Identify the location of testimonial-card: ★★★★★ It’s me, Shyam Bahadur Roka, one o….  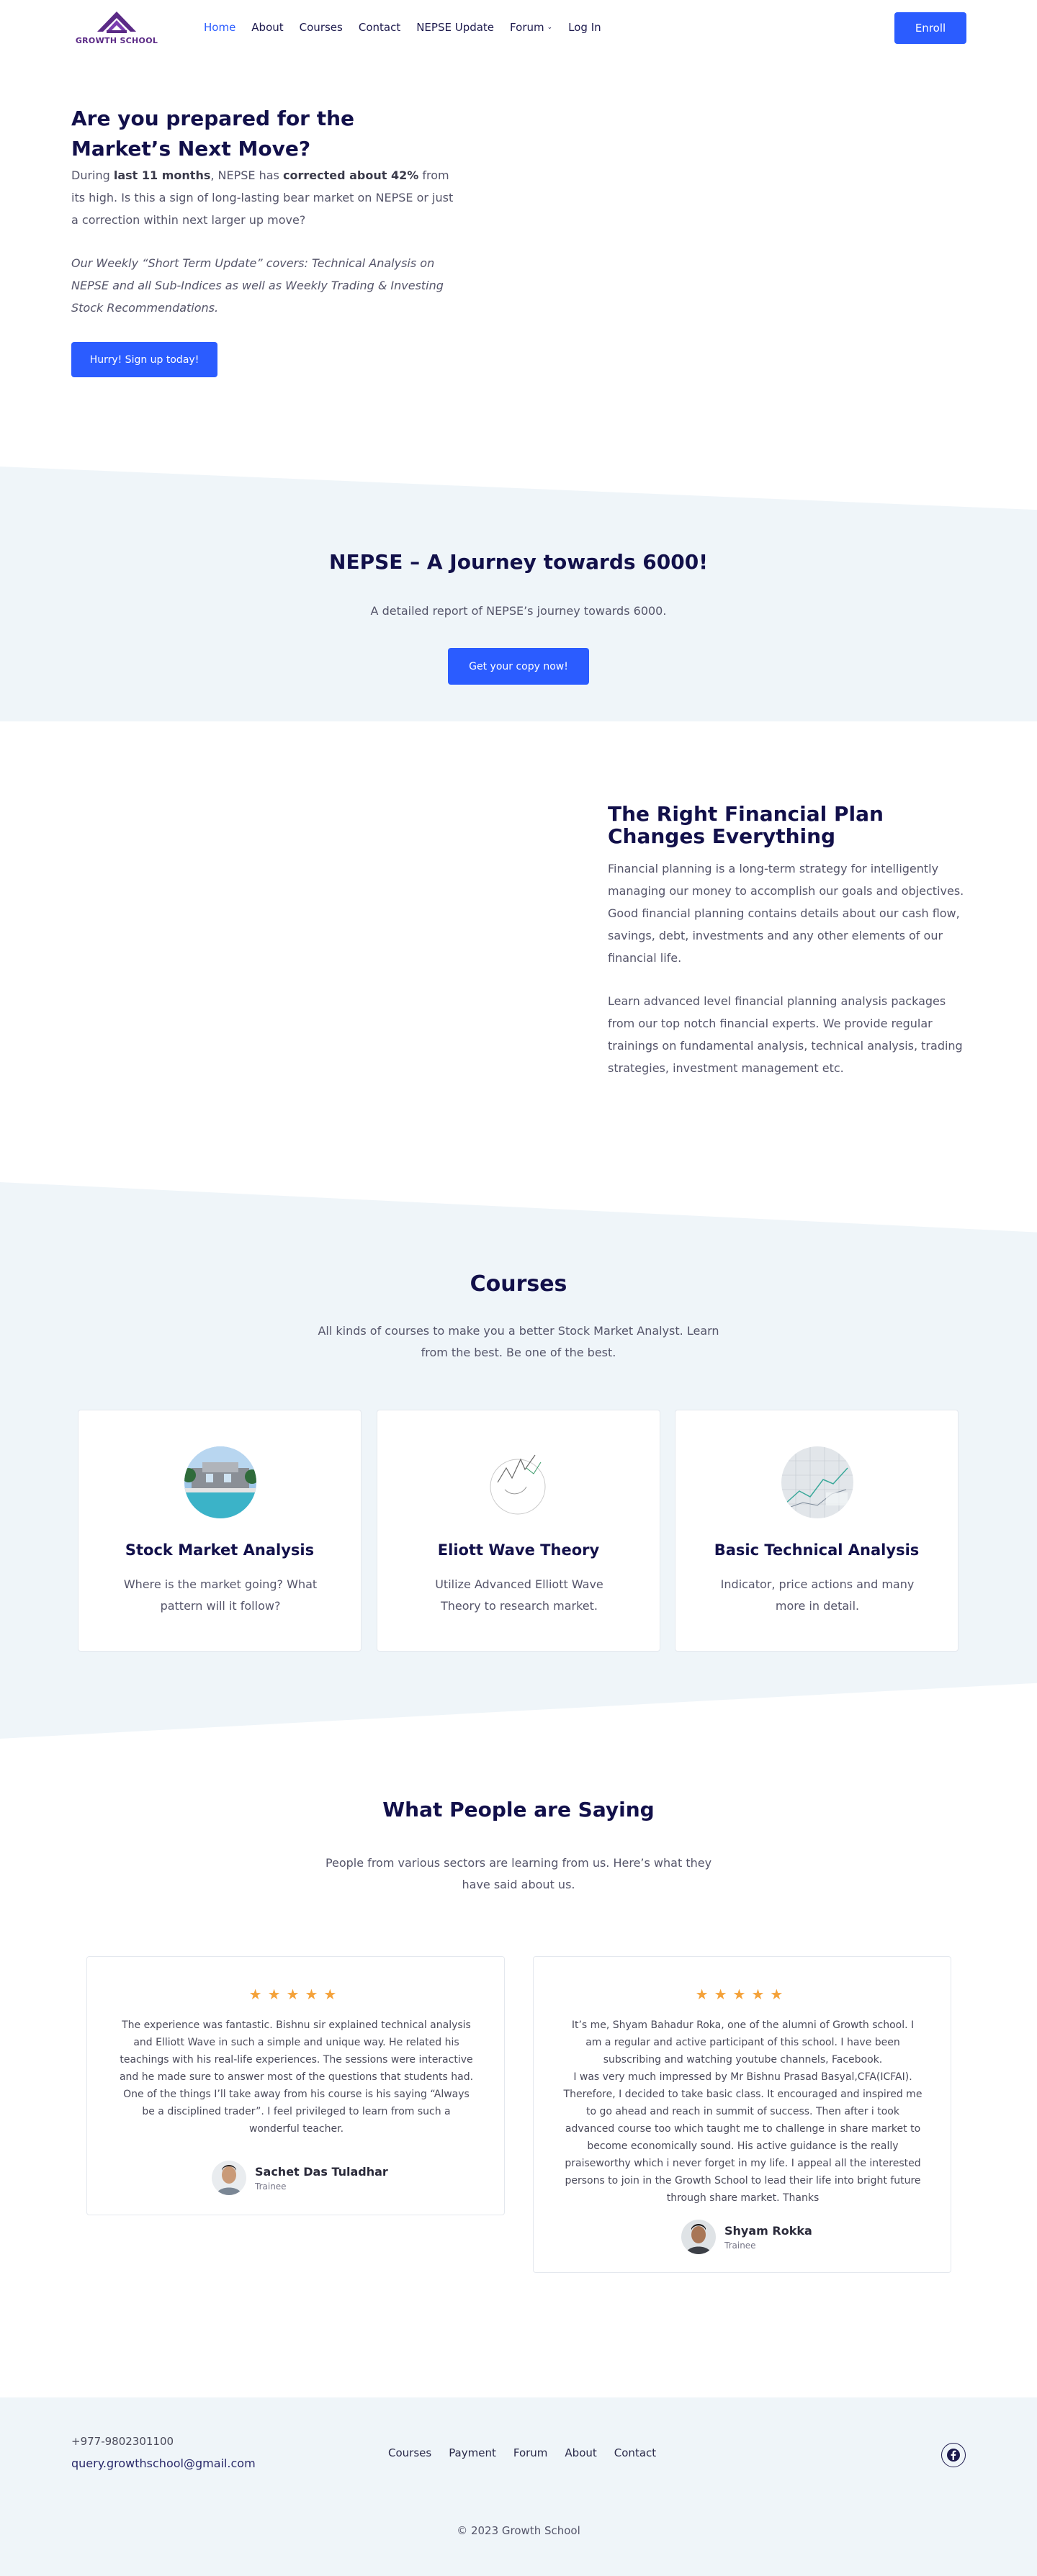
(742, 2114).